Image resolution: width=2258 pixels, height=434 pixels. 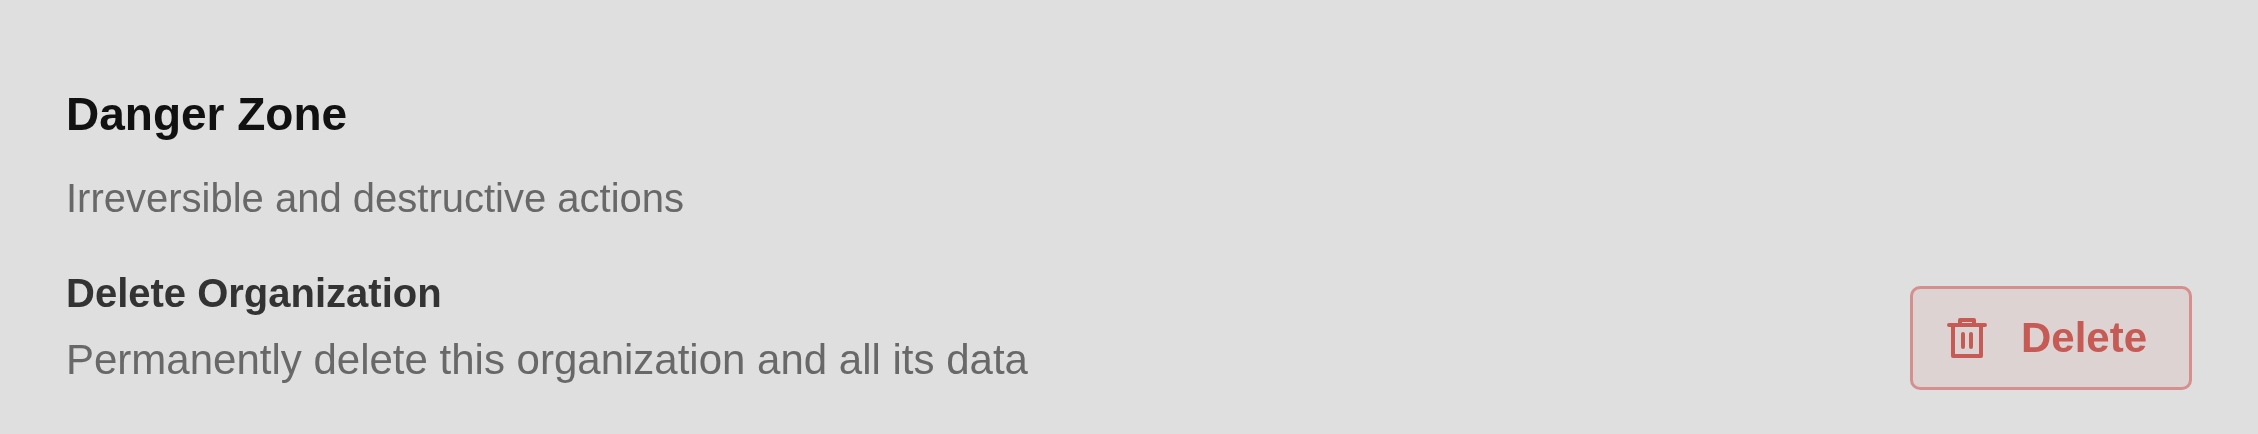 What do you see at coordinates (2050, 338) in the screenshot?
I see `delete-button: Delete` at bounding box center [2050, 338].